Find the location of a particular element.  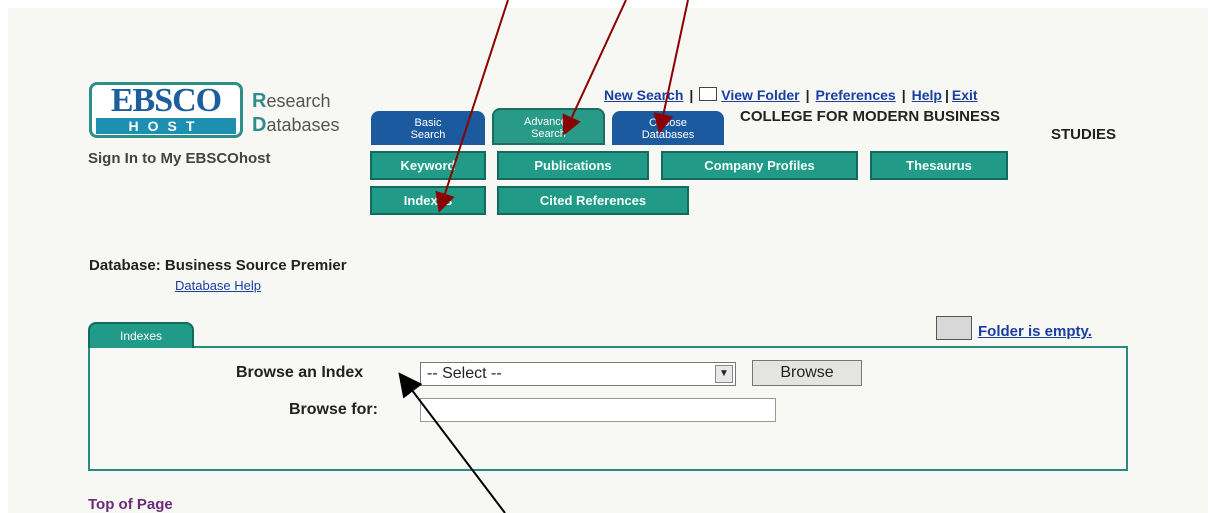

arrow-to-choose-databases is located at coordinates (671, 67).